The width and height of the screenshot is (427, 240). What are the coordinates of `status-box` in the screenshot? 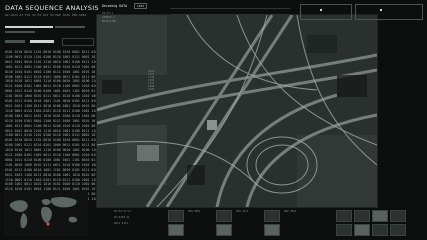 It's located at (78, 42).